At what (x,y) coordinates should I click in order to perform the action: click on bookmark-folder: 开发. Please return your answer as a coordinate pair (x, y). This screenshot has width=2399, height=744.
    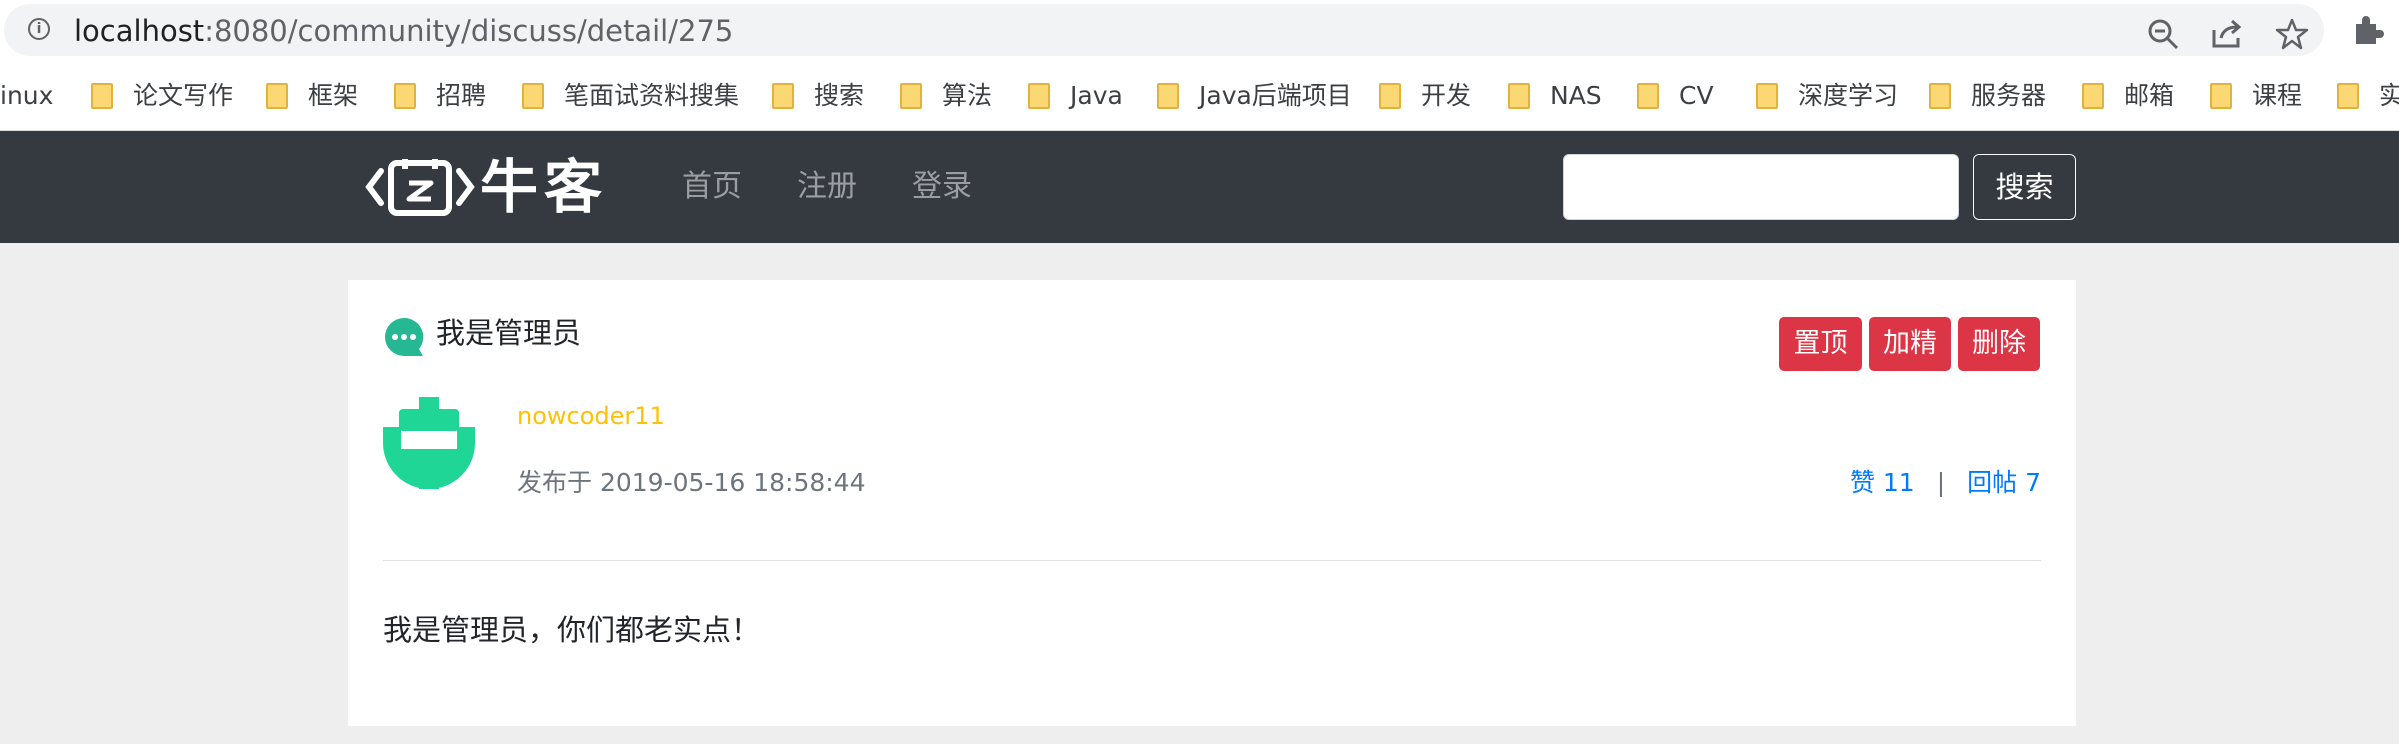
    Looking at the image, I should click on (1425, 96).